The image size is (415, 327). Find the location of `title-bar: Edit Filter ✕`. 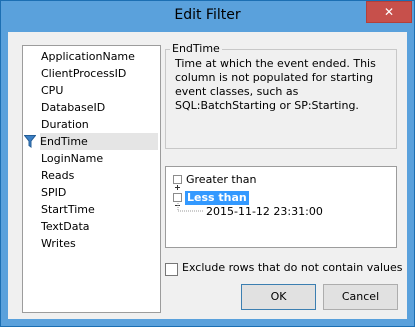

title-bar: Edit Filter ✕ is located at coordinates (207, 16).